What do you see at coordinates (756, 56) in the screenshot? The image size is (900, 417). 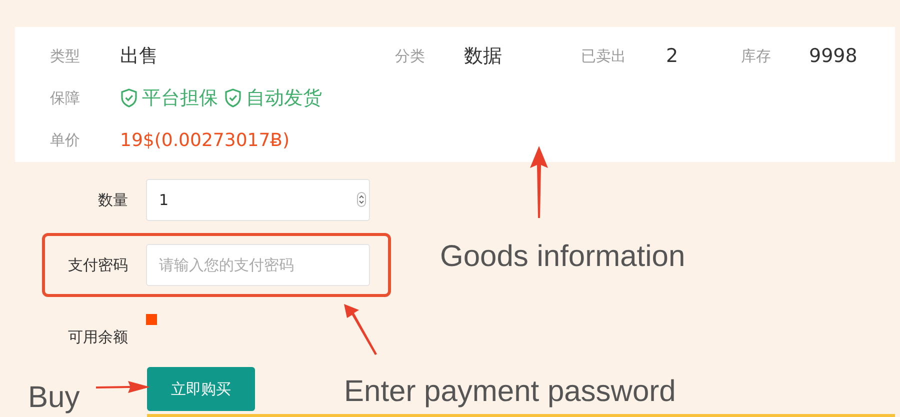 I see `field-label: 库存` at bounding box center [756, 56].